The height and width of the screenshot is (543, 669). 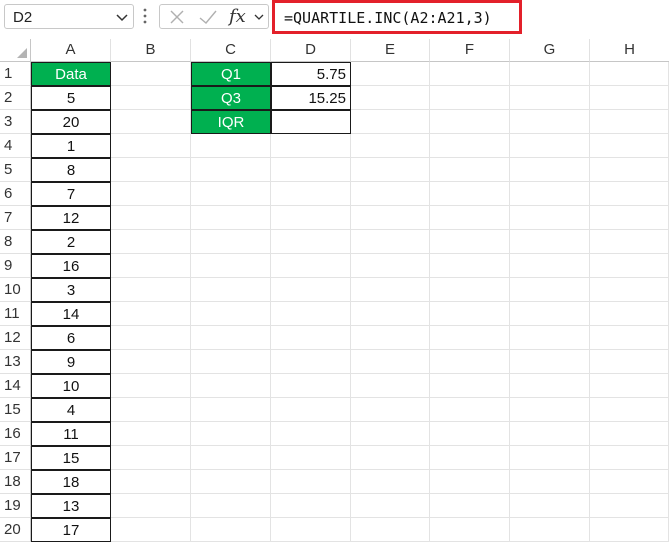 What do you see at coordinates (71, 266) in the screenshot?
I see `cell-a9: 16` at bounding box center [71, 266].